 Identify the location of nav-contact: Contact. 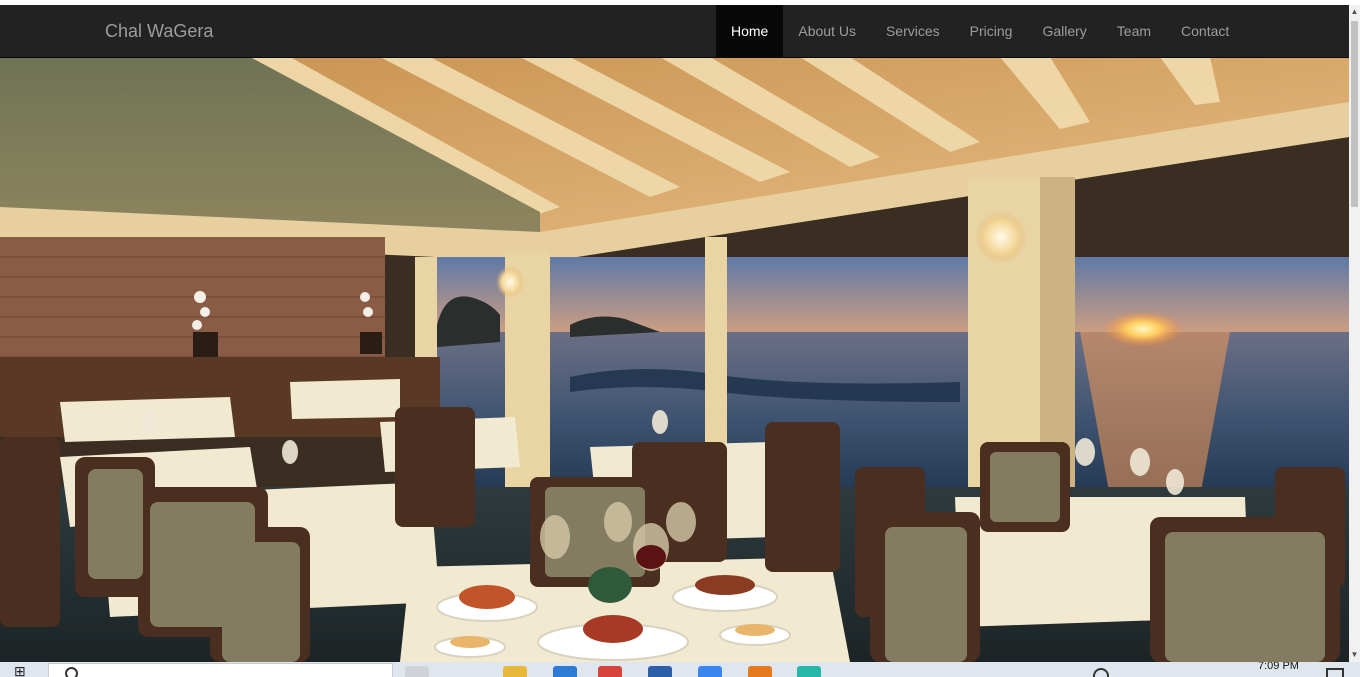
(1205, 31).